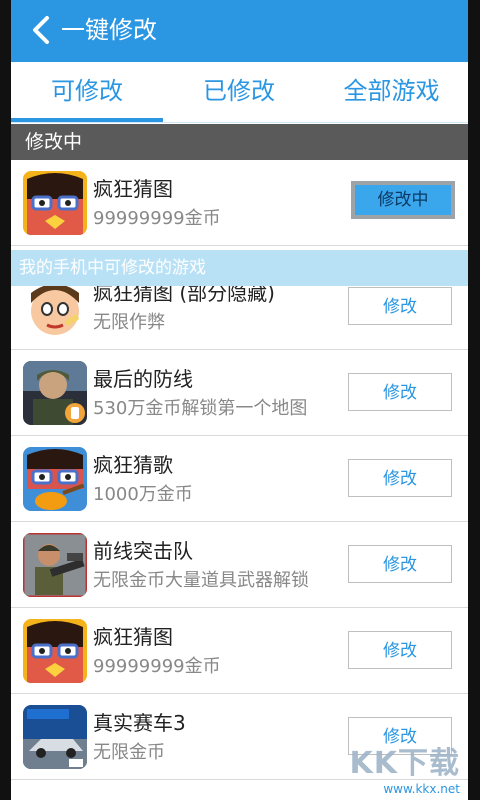  I want to click on game-desc: 无限金币, so click(129, 752).